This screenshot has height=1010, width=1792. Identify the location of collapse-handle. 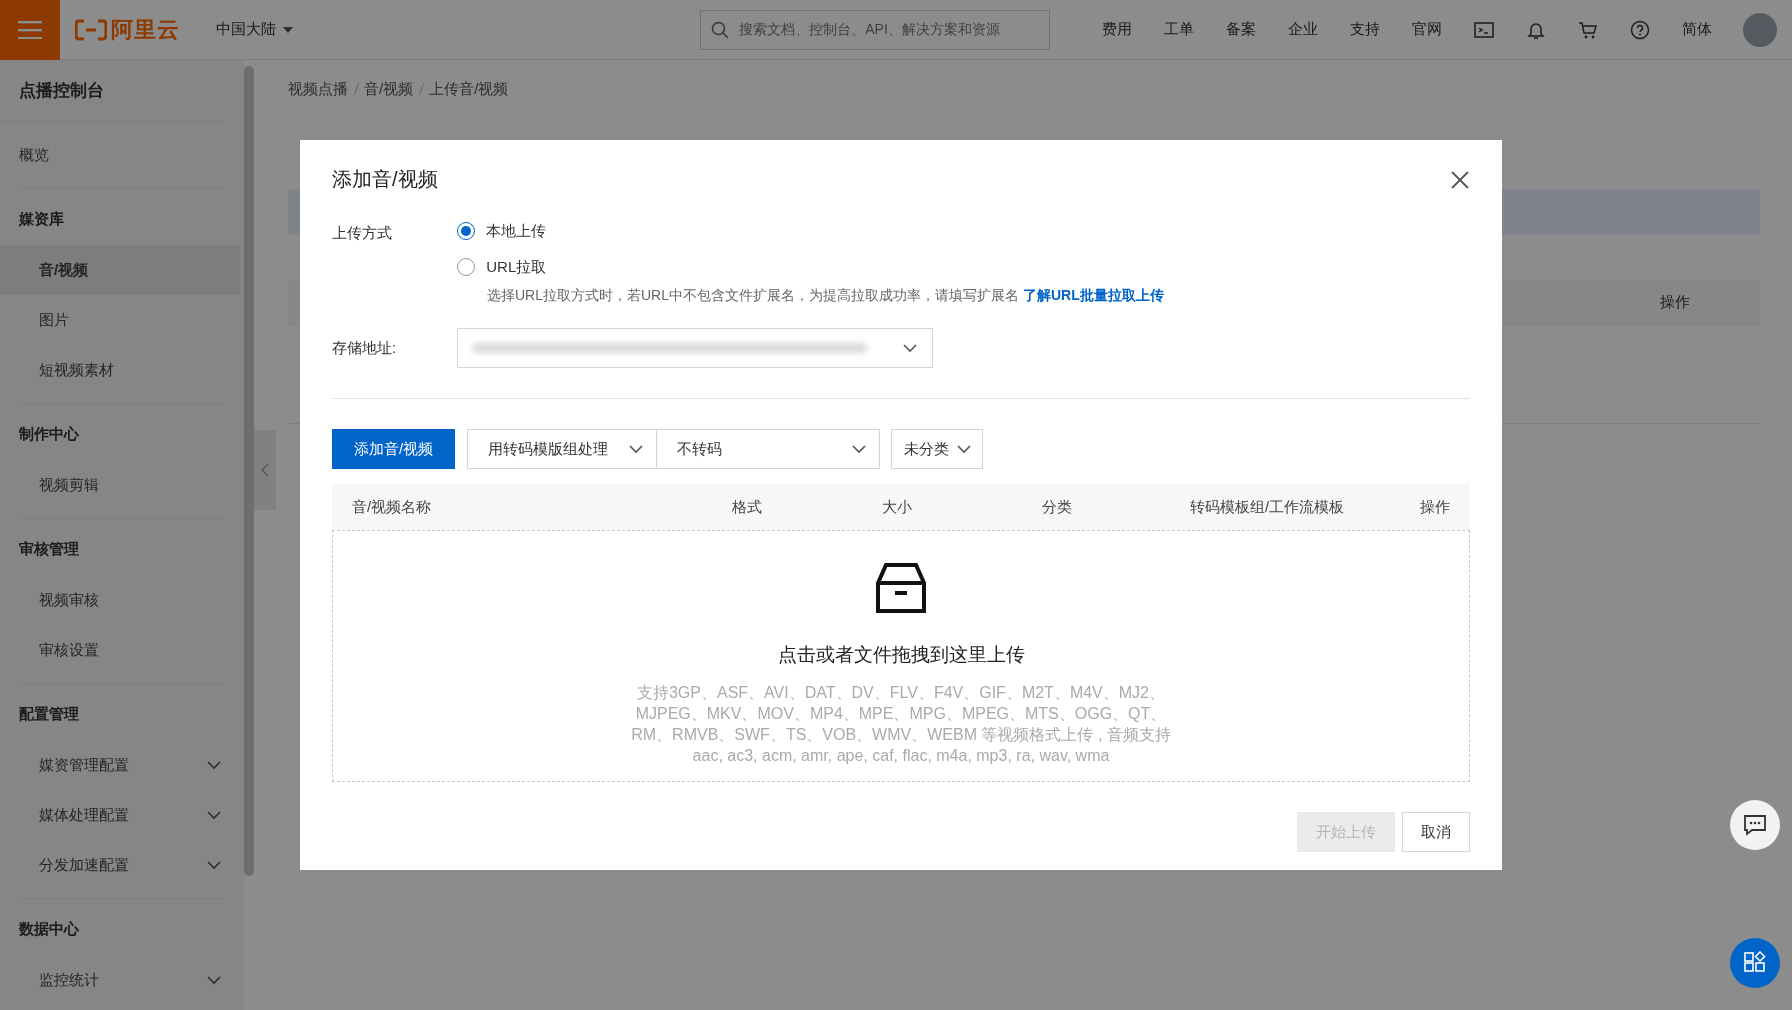
(265, 470).